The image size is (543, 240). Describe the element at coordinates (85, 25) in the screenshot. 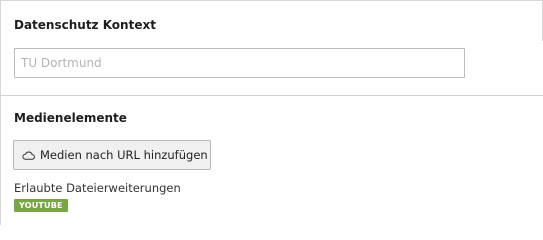

I see `privacy-context-label: Datenschutz Kontext` at that location.